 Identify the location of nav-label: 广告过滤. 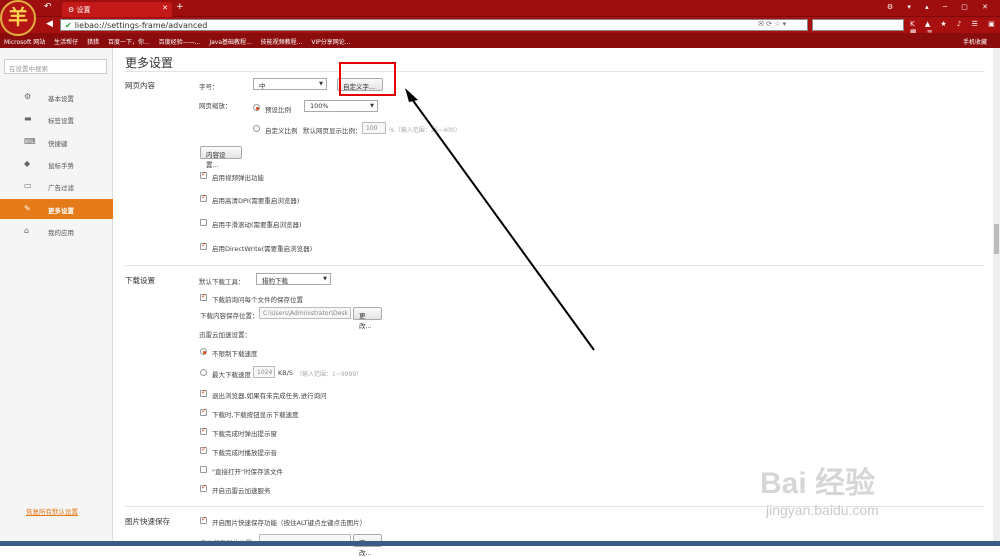
(61, 188).